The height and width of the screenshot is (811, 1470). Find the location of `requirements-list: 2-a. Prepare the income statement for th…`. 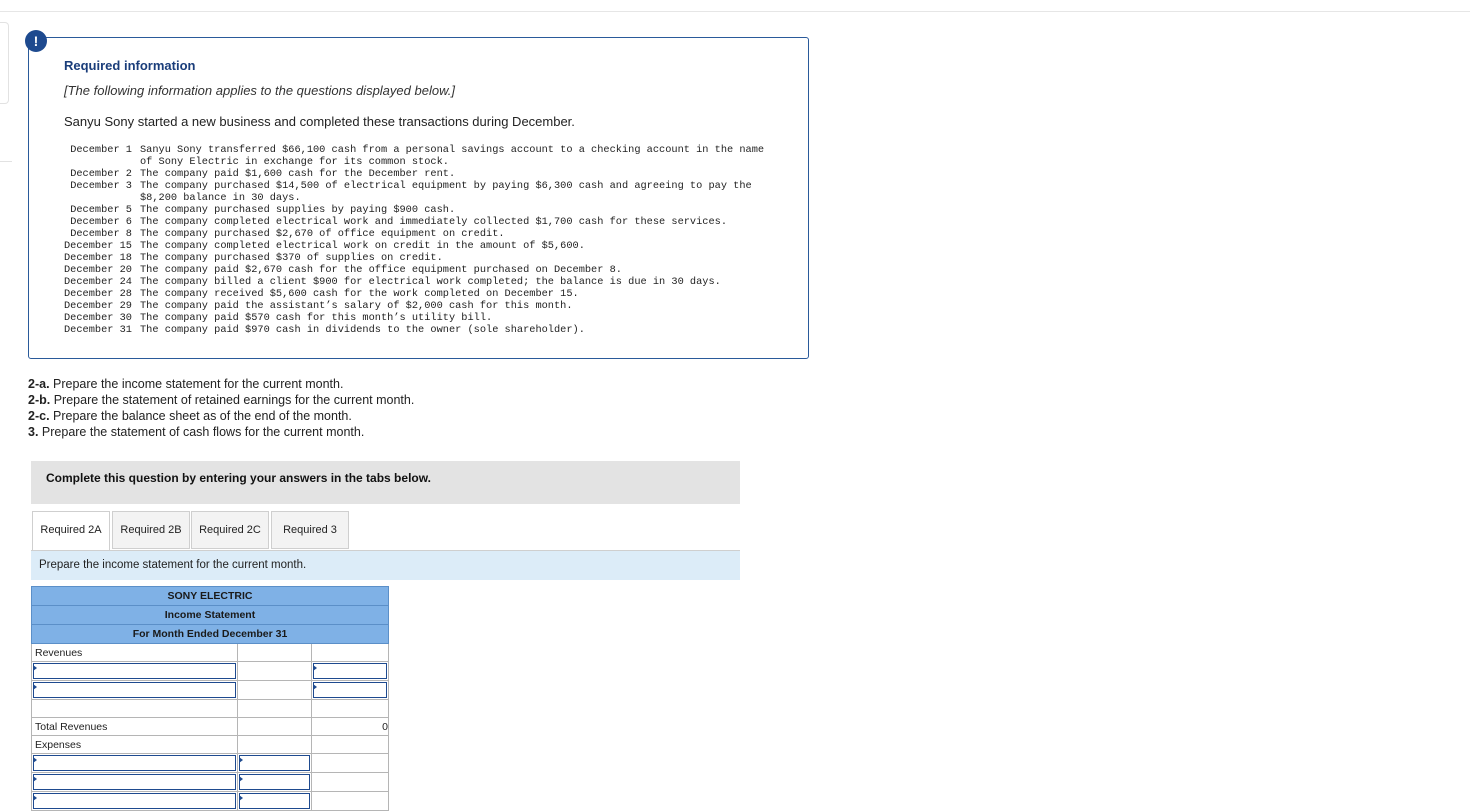

requirements-list: 2-a. Prepare the income statement for th… is located at coordinates (221, 408).